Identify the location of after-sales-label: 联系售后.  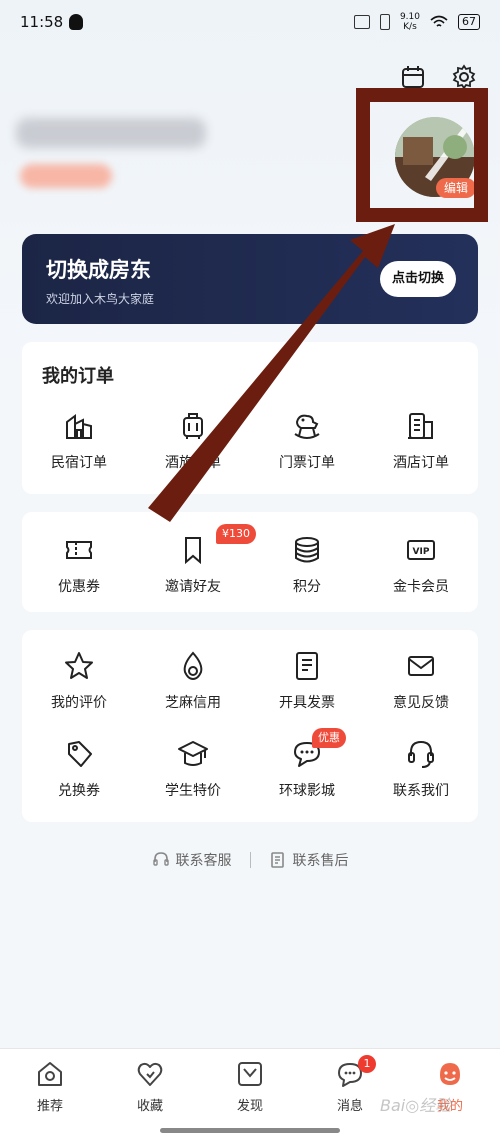
(320, 861).